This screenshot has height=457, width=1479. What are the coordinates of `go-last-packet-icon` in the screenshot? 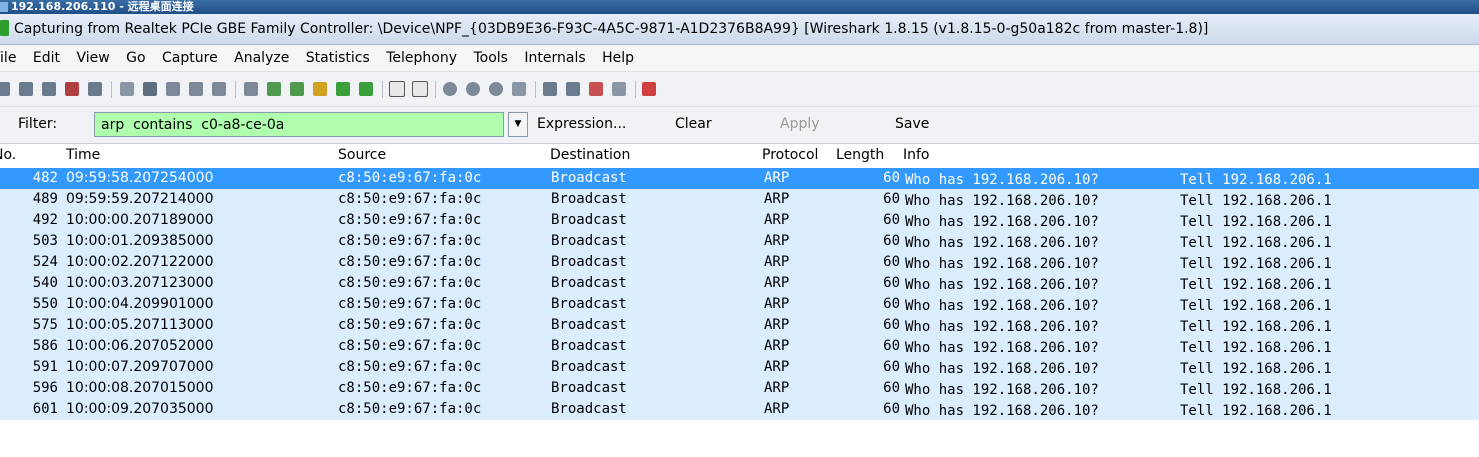 It's located at (366, 89).